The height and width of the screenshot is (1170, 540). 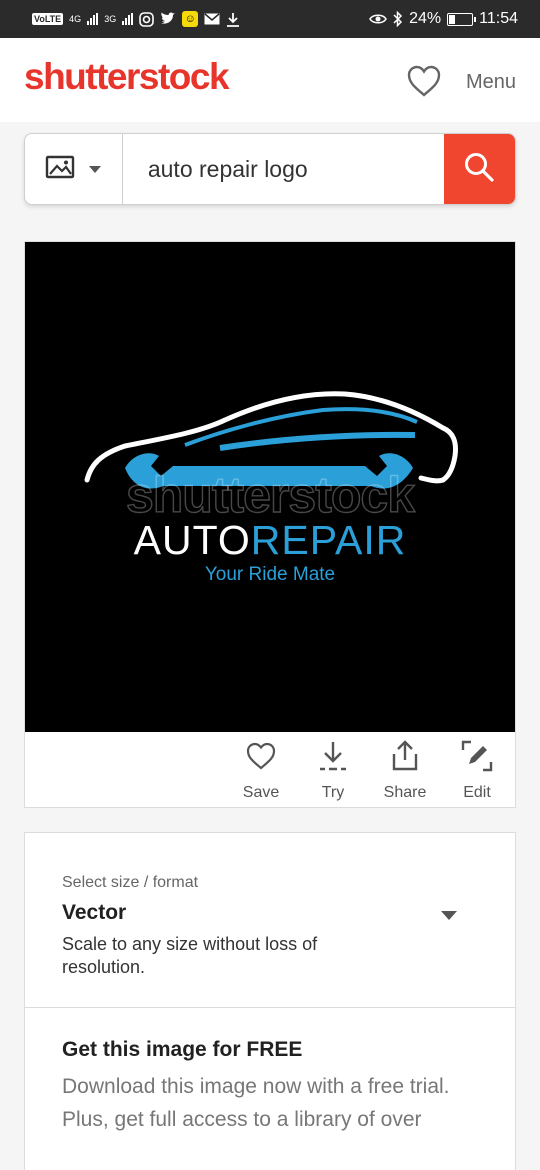 What do you see at coordinates (182, 1049) in the screenshot?
I see `free-trial-title: Get this image for FREE` at bounding box center [182, 1049].